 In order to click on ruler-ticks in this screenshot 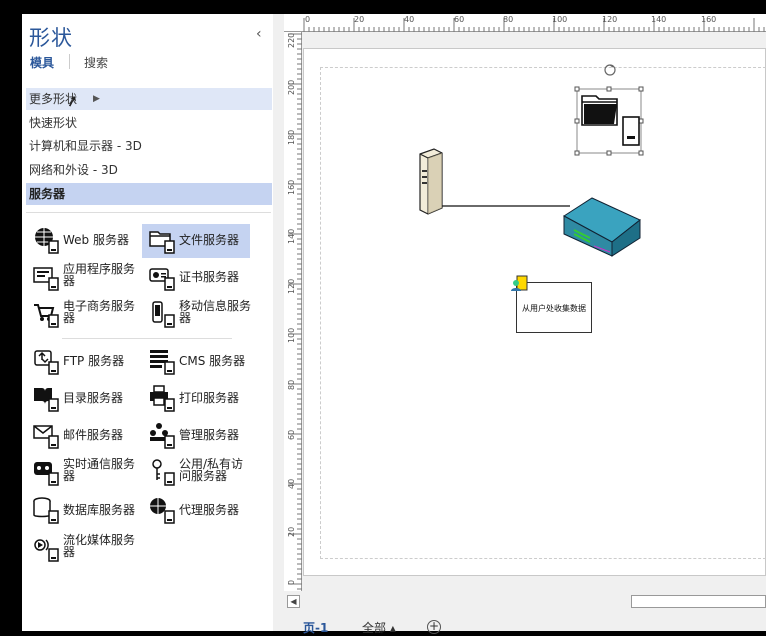, I will do `click(295, 311)`.